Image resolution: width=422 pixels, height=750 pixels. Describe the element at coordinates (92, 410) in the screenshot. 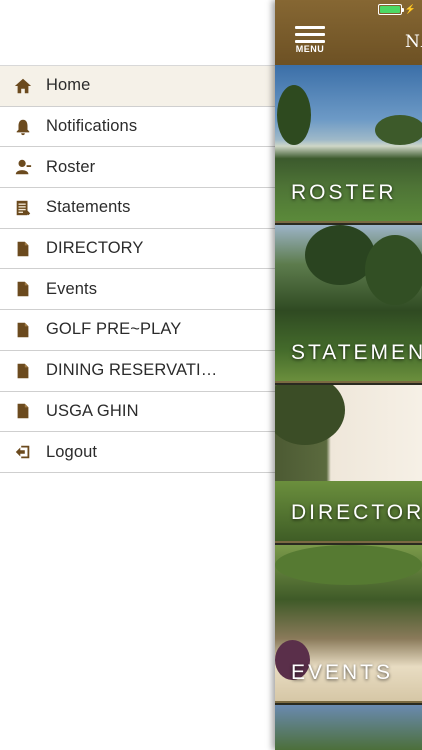

I see `menu-item-label: USGA GHIN` at that location.